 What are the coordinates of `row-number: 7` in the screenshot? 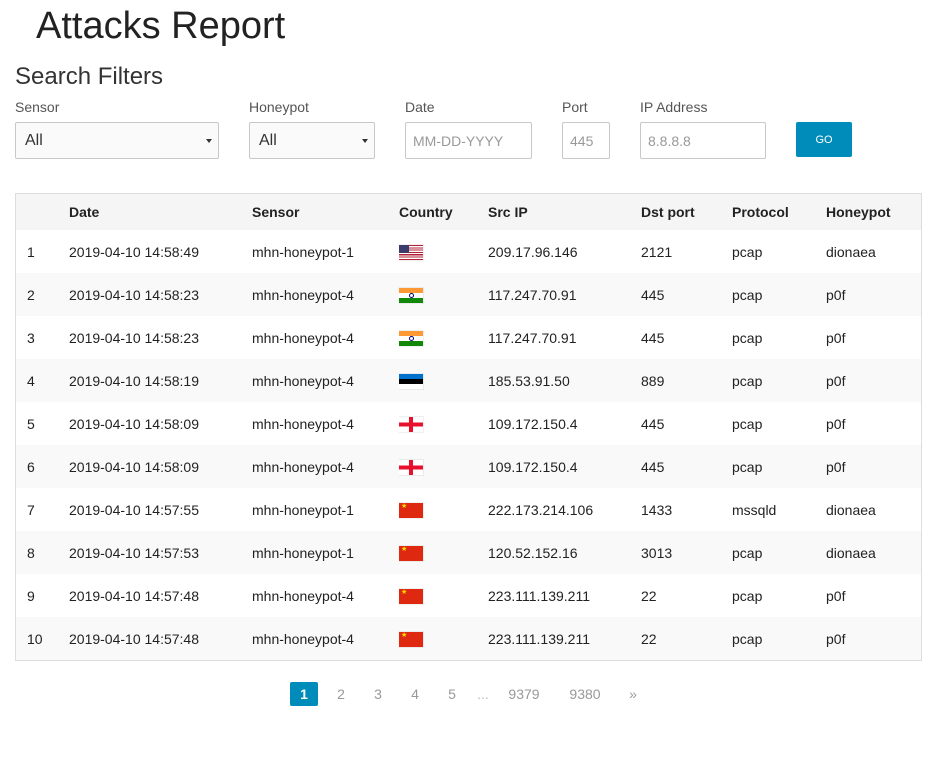 It's located at (31, 509).